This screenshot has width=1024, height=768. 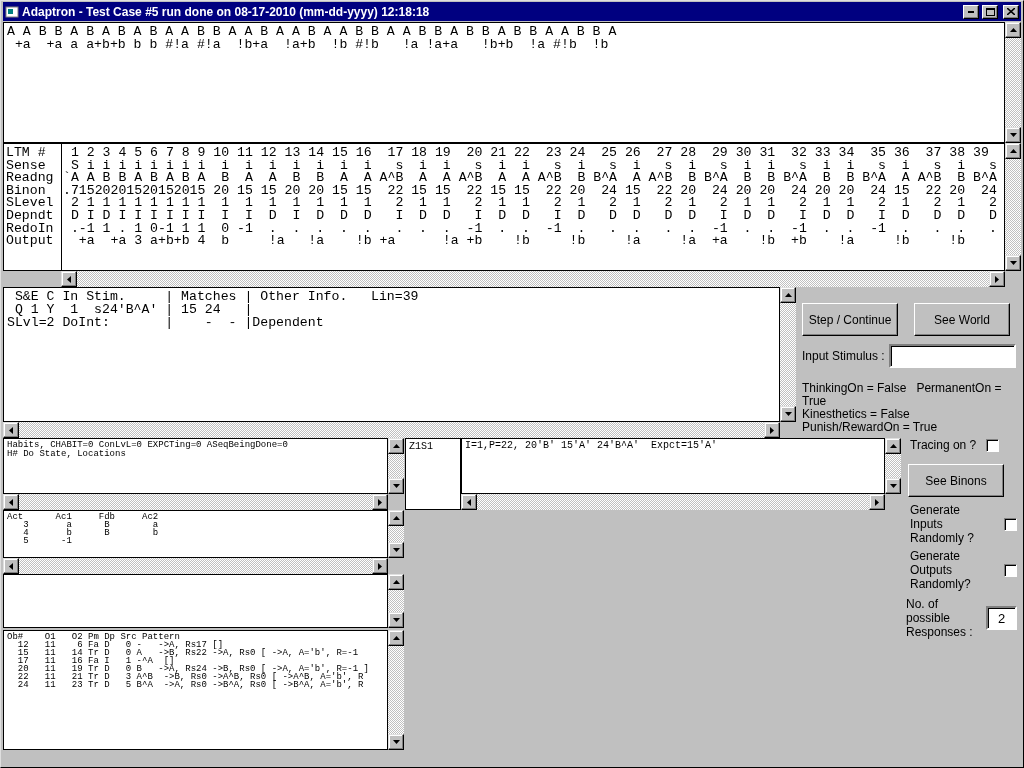 What do you see at coordinates (30, 229) in the screenshot?
I see `row-label: RedoIn` at bounding box center [30, 229].